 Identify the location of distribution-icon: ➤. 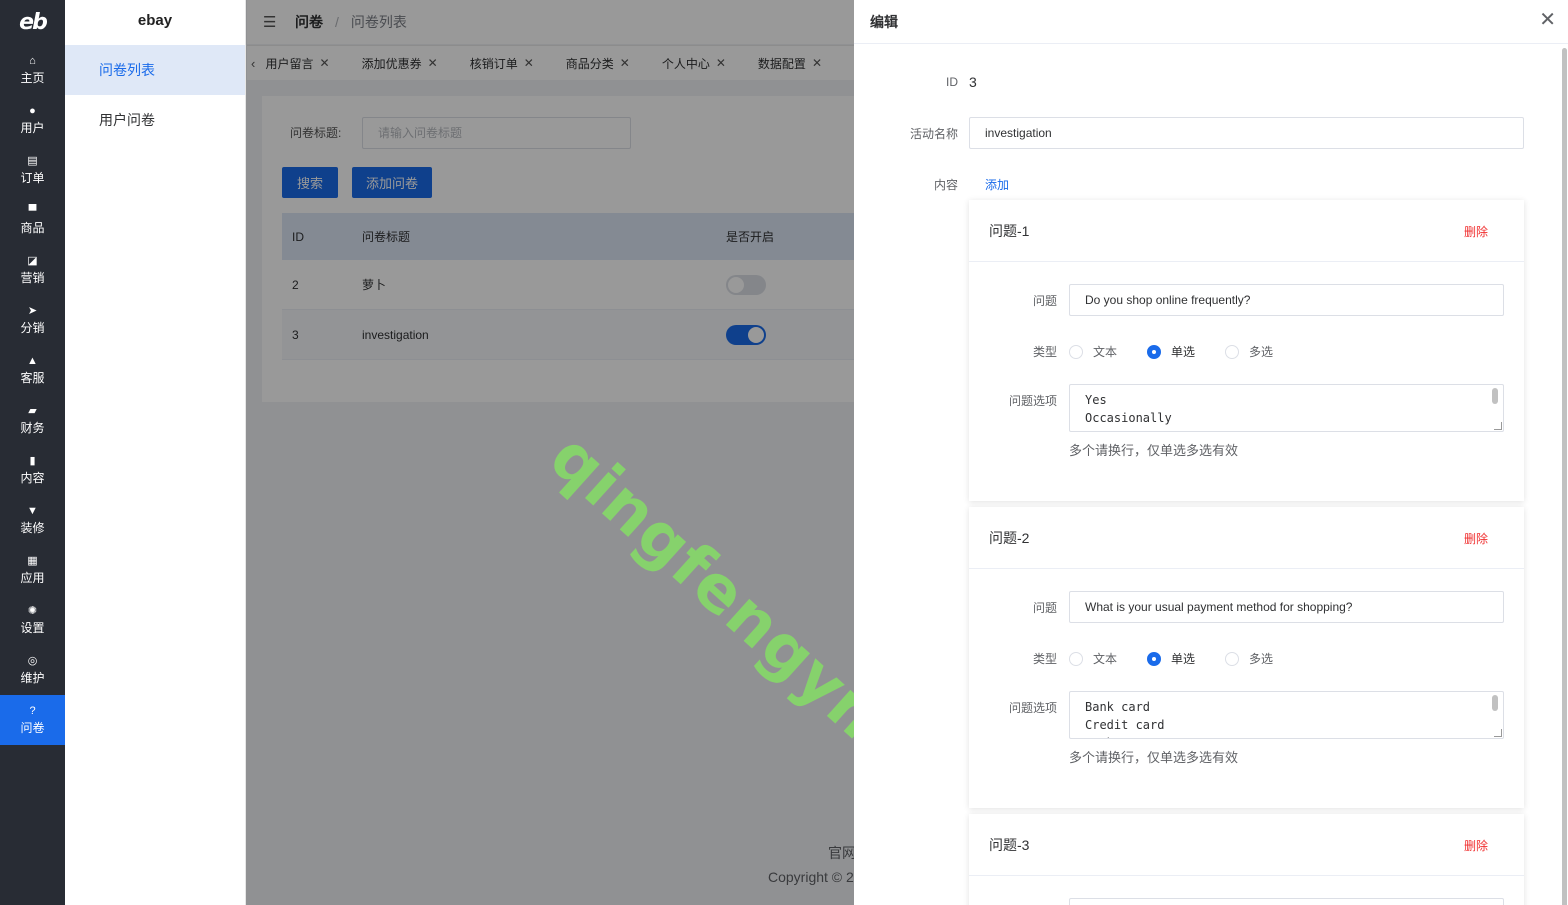
(32, 310).